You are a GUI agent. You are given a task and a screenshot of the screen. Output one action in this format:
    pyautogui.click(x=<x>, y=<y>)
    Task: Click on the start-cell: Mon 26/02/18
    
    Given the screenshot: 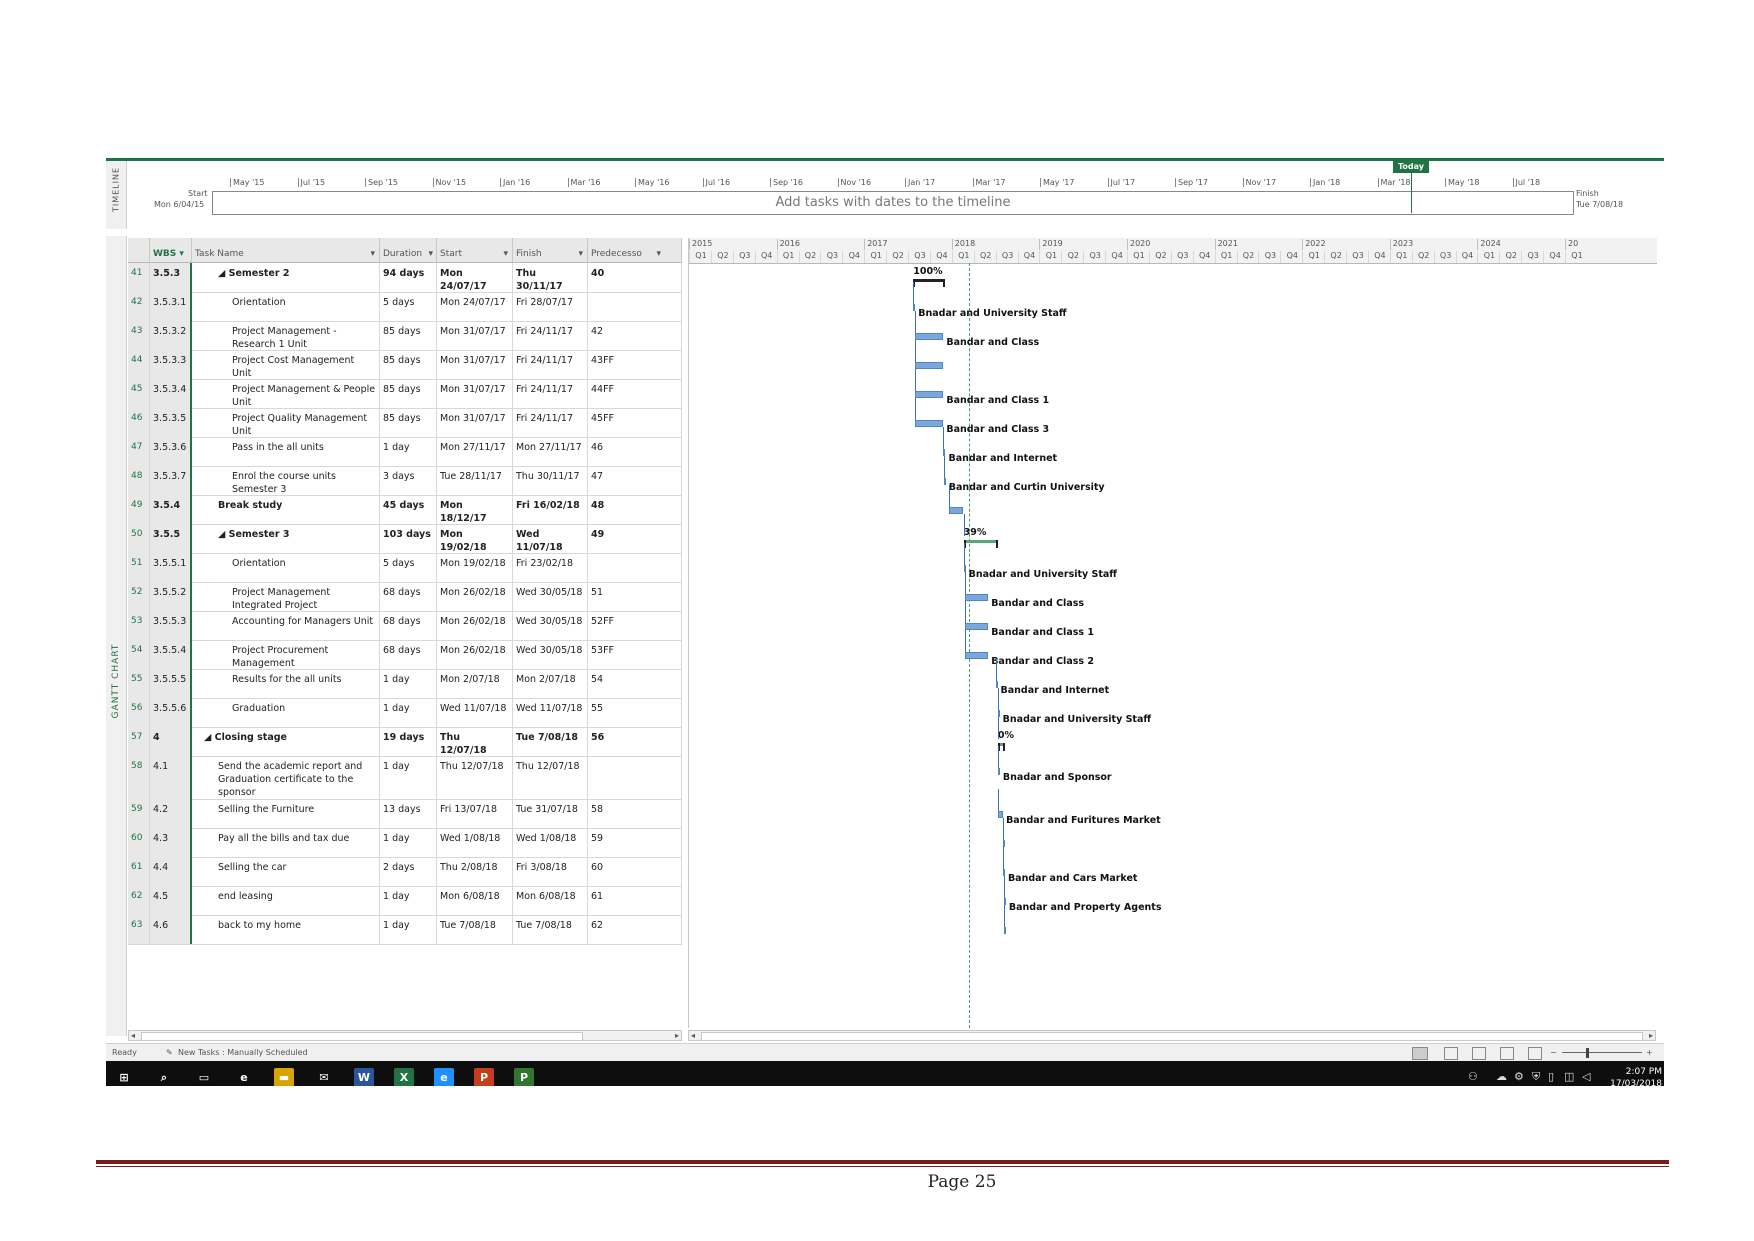 What is the action you would take?
    pyautogui.click(x=475, y=625)
    